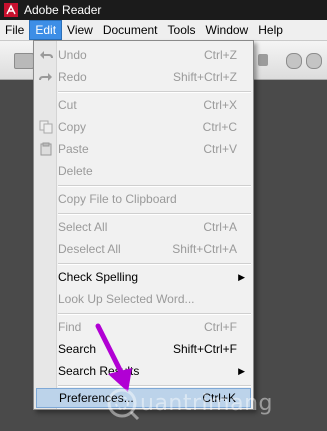 The width and height of the screenshot is (327, 431). I want to click on menu-item-delete: Delete, so click(143, 171).